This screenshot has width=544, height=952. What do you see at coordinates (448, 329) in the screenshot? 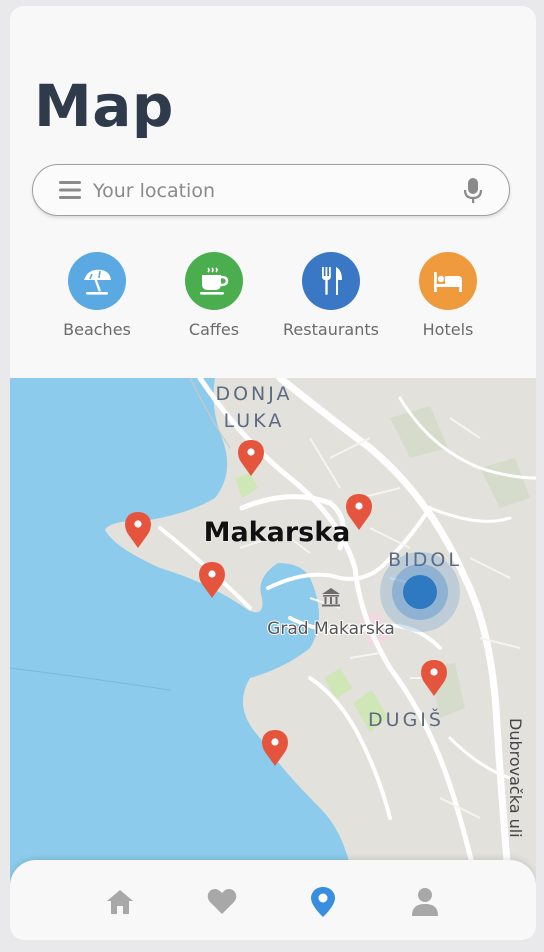
I see `category-label: Hotels` at bounding box center [448, 329].